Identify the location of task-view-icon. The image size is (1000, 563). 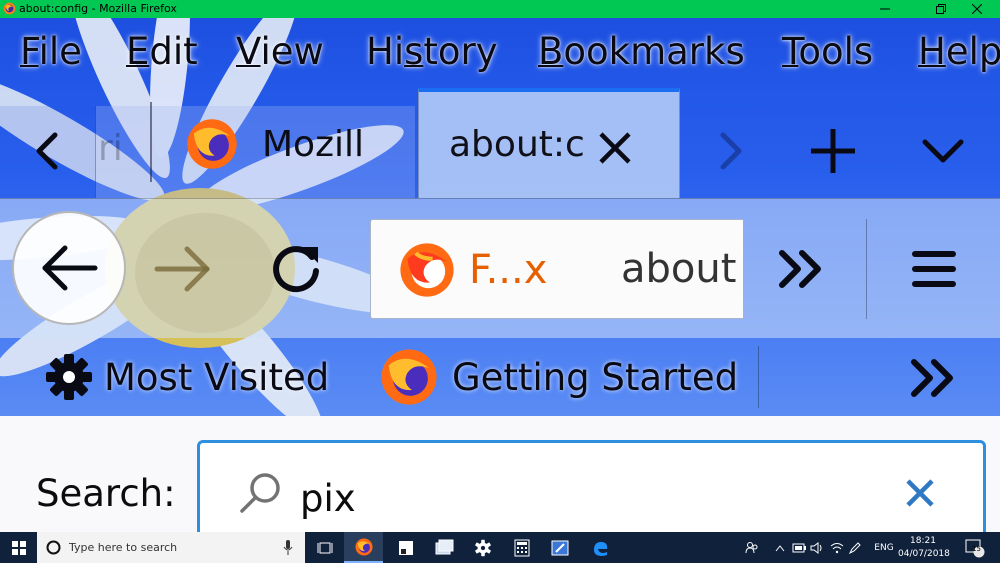
(324, 547).